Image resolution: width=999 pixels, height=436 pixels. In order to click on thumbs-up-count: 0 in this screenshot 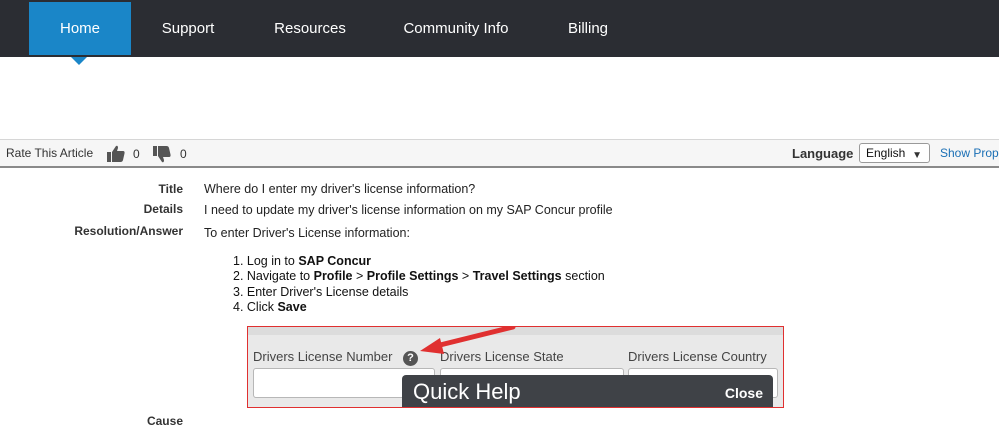, I will do `click(136, 154)`.